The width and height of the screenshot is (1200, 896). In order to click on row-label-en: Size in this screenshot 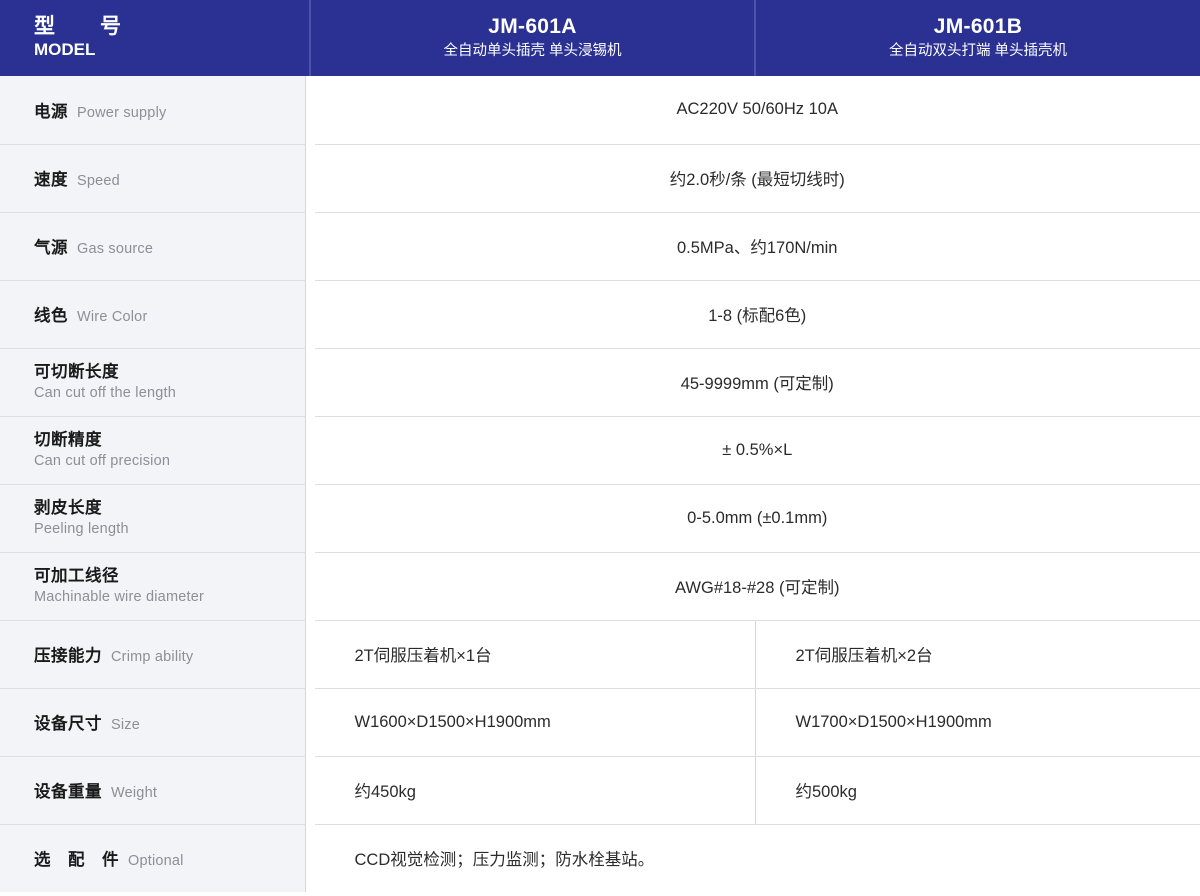, I will do `click(126, 725)`.